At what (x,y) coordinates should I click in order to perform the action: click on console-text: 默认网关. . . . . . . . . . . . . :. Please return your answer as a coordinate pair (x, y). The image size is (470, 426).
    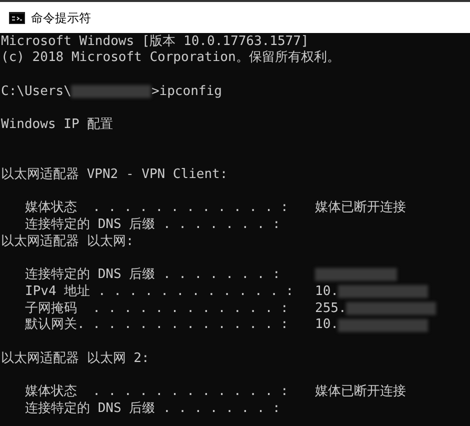
    Looking at the image, I should click on (157, 325).